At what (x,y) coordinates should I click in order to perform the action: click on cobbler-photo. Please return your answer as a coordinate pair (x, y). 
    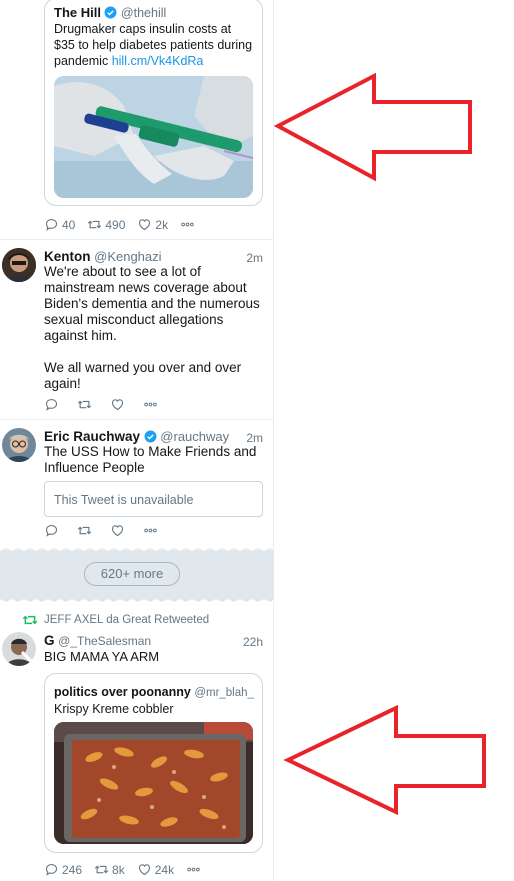
    Looking at the image, I should click on (153, 783).